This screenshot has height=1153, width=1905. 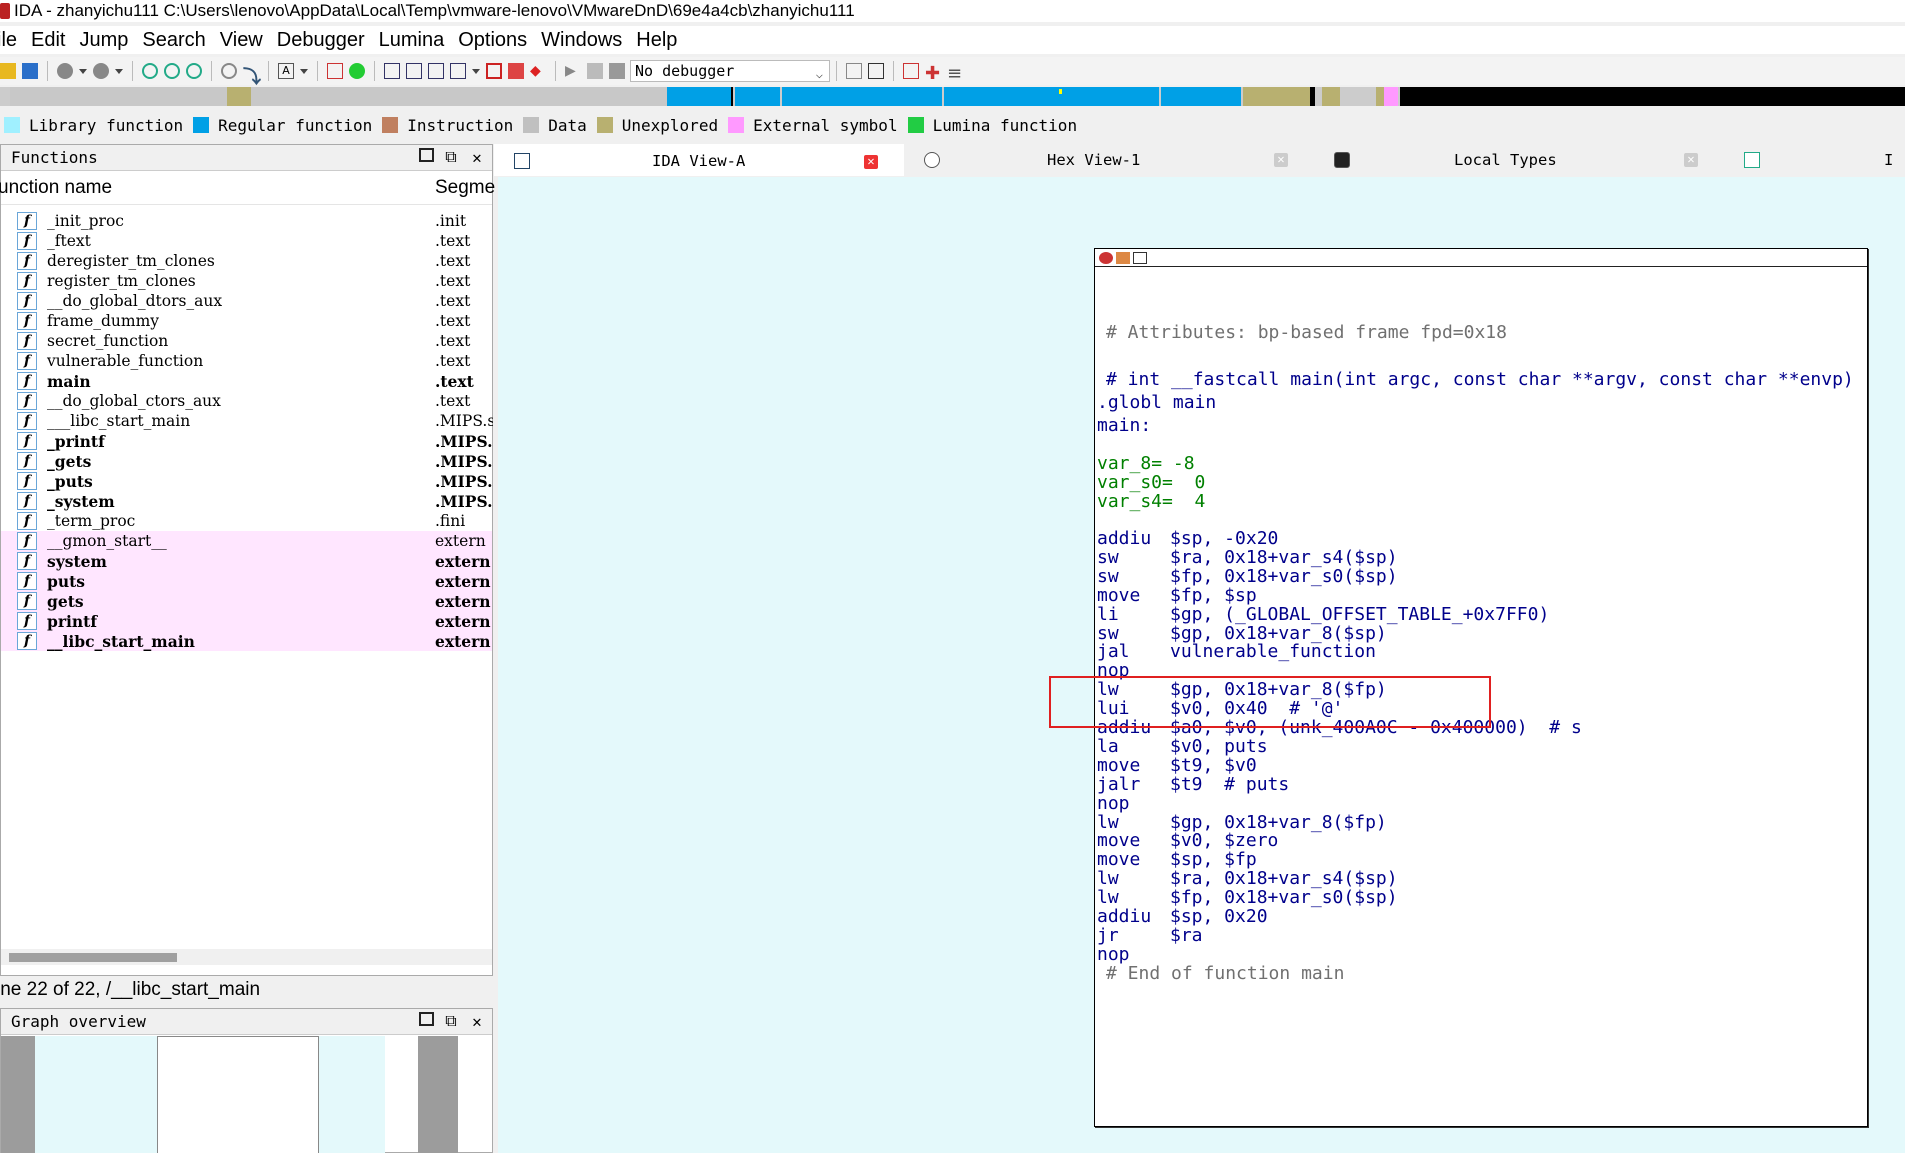 What do you see at coordinates (454, 381) in the screenshot?
I see `function-segment: .text` at bounding box center [454, 381].